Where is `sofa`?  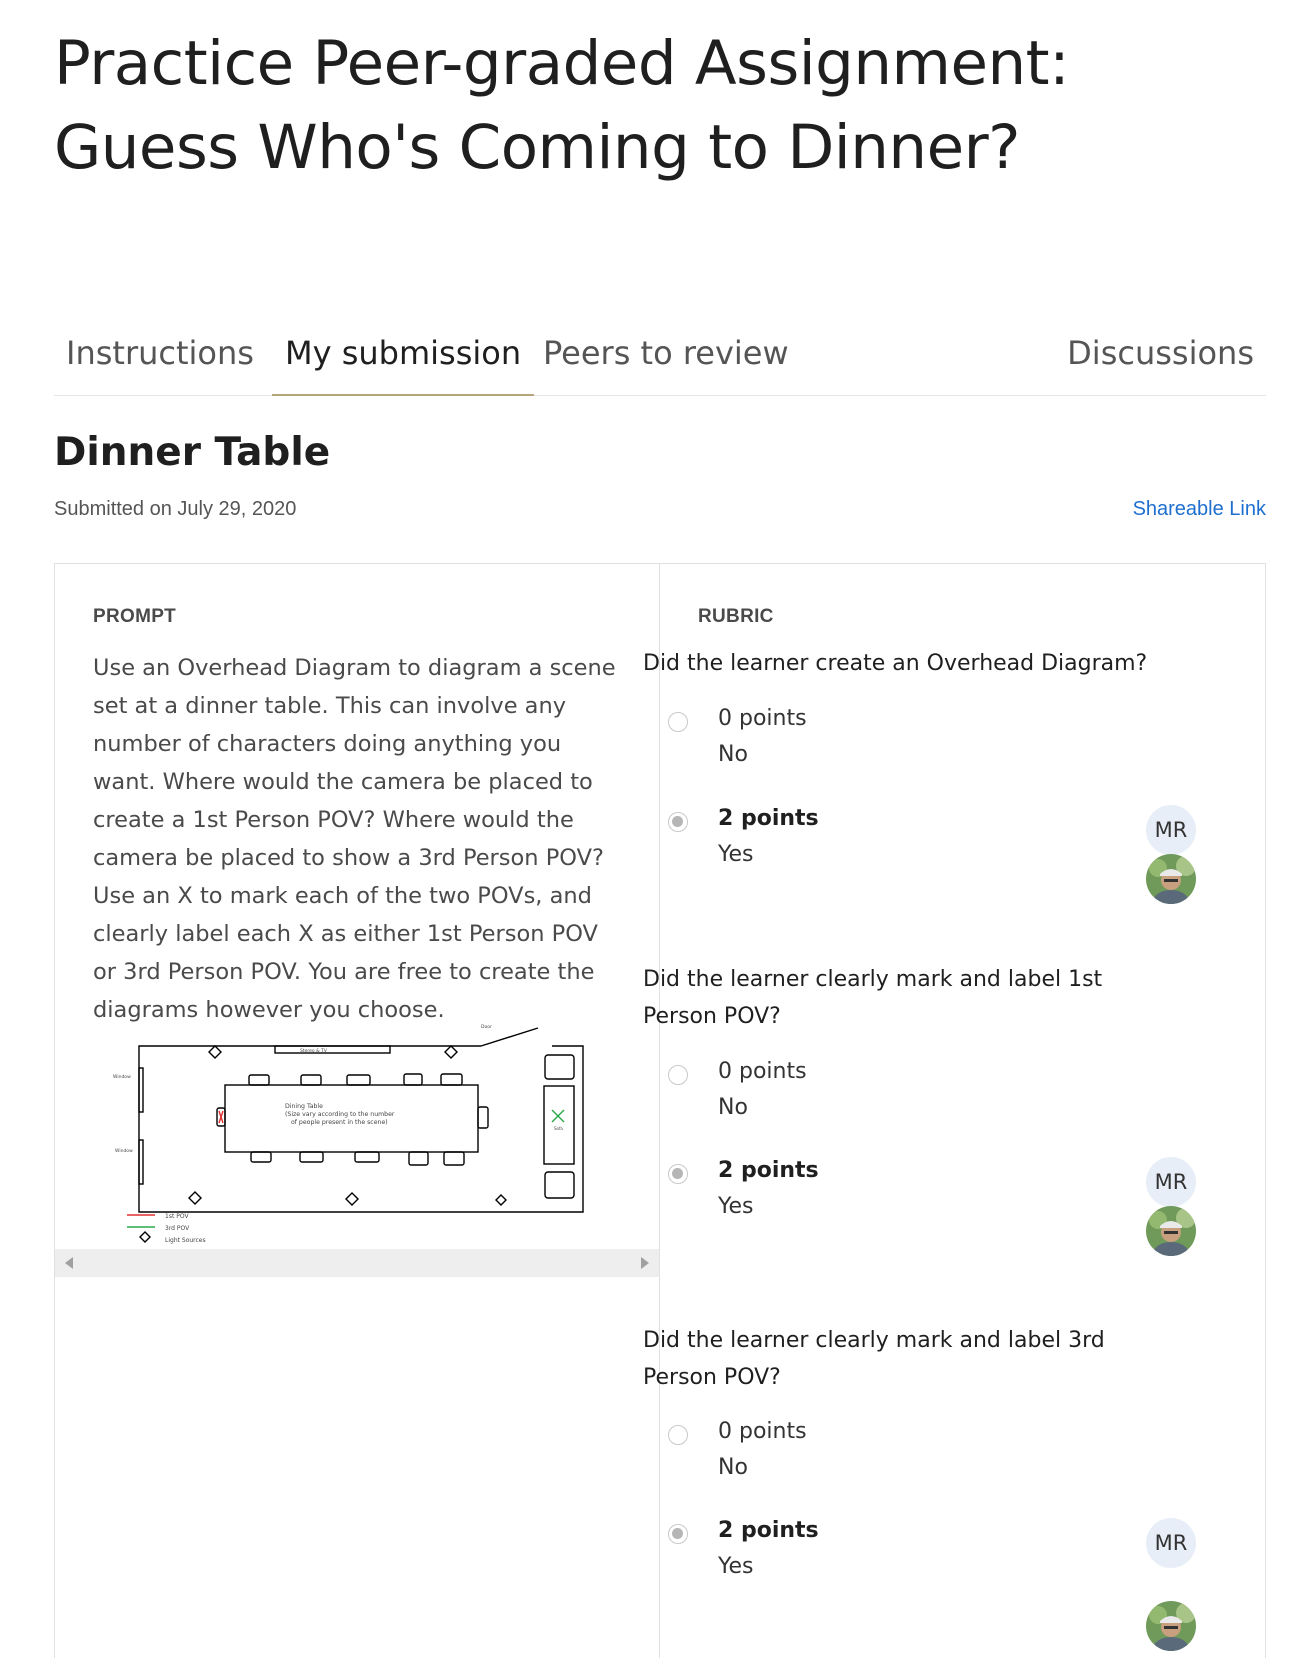
sofa is located at coordinates (559, 1125).